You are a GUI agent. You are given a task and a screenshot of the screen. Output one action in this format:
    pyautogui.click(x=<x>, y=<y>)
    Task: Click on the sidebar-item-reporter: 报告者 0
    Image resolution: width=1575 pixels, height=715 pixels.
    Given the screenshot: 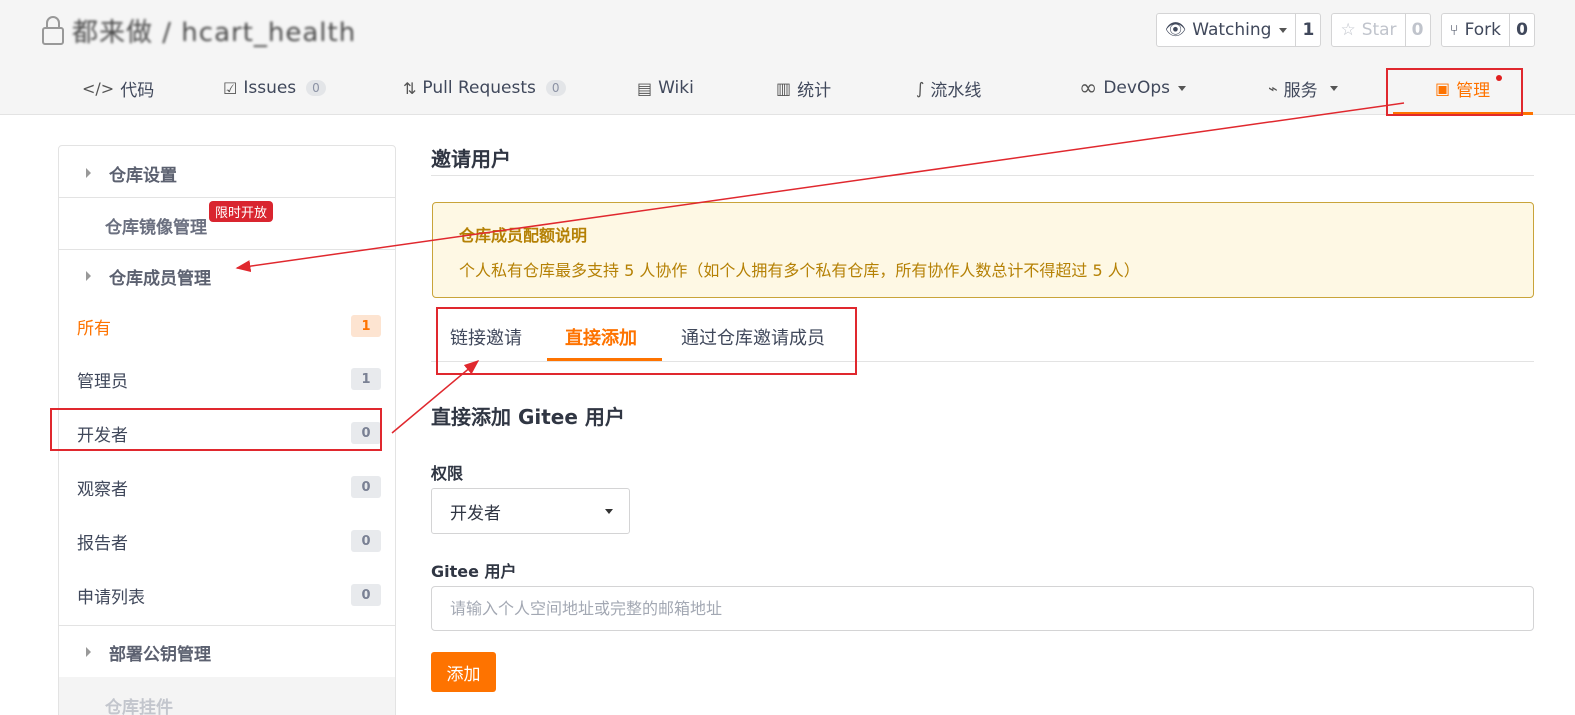 What is the action you would take?
    pyautogui.click(x=229, y=541)
    